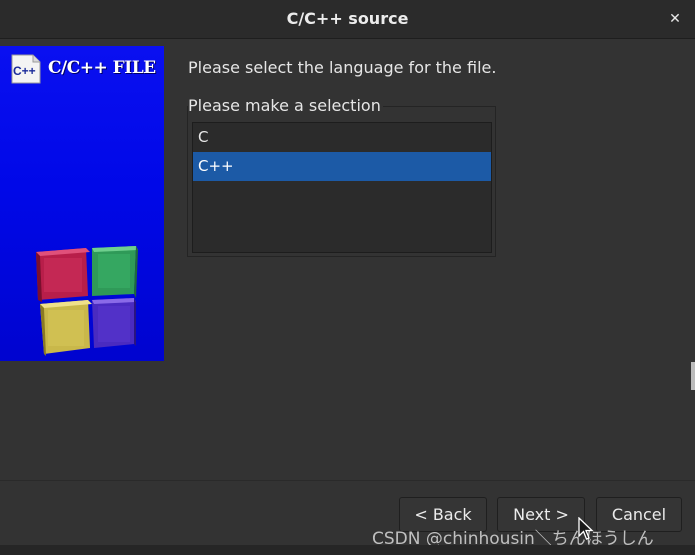 This screenshot has height=555, width=695. What do you see at coordinates (82, 203) in the screenshot?
I see `wizard-banner: C++ C/C++ FILE` at bounding box center [82, 203].